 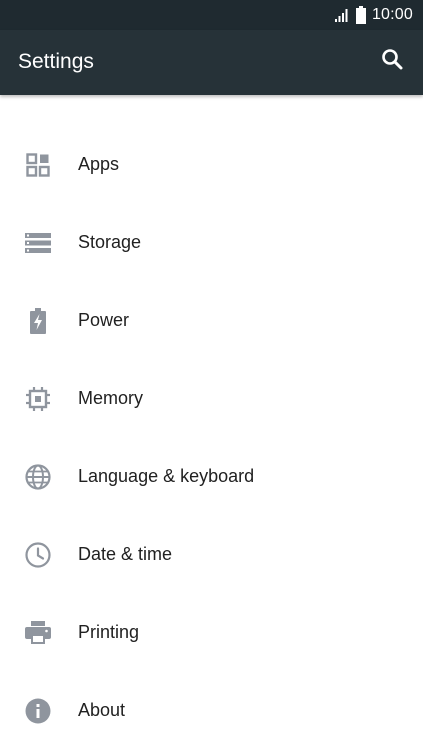 I want to click on battery-icon, so click(x=361, y=15).